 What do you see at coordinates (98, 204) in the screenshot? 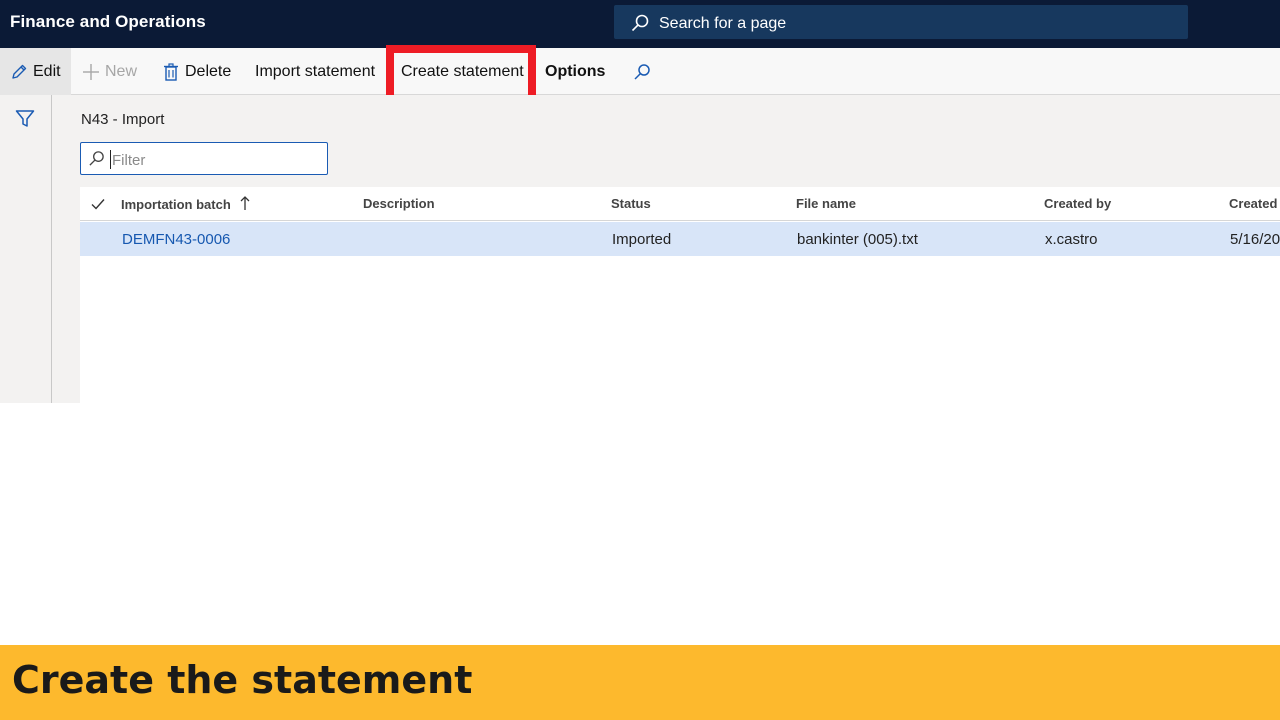
I see `checkmark-icon` at bounding box center [98, 204].